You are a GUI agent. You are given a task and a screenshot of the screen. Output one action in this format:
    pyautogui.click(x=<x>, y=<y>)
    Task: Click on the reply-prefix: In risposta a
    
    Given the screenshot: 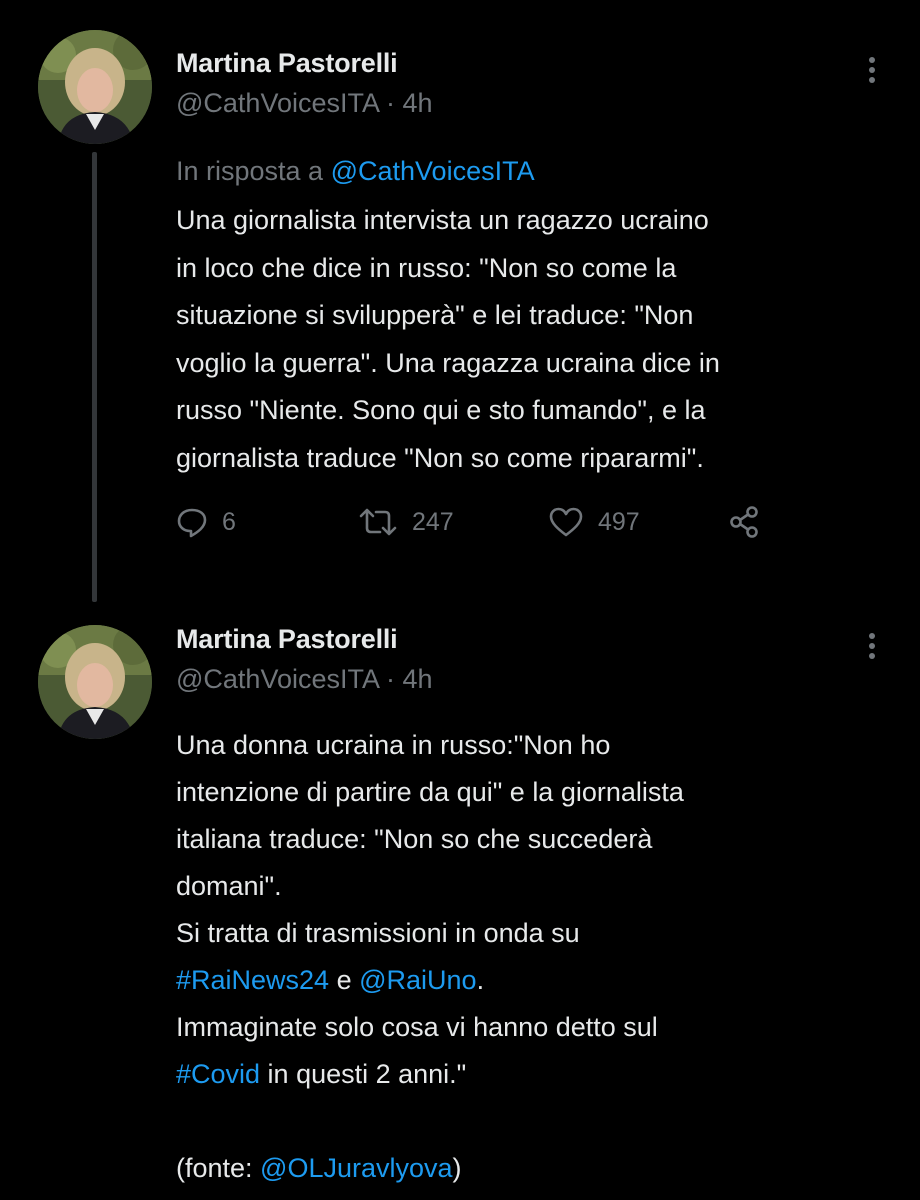 What is the action you would take?
    pyautogui.click(x=250, y=171)
    